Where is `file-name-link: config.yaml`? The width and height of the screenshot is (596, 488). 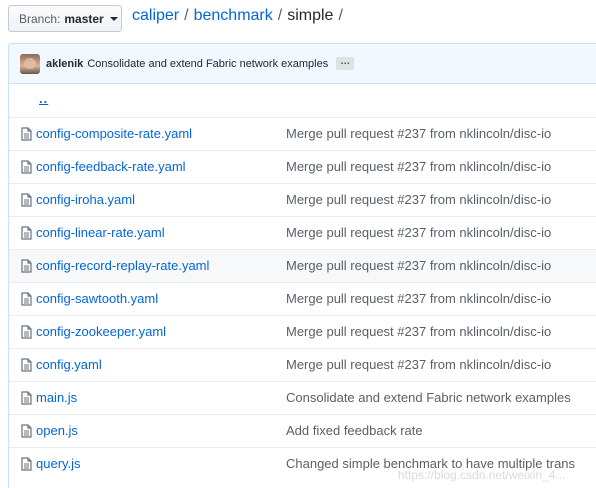 file-name-link: config.yaml is located at coordinates (69, 364).